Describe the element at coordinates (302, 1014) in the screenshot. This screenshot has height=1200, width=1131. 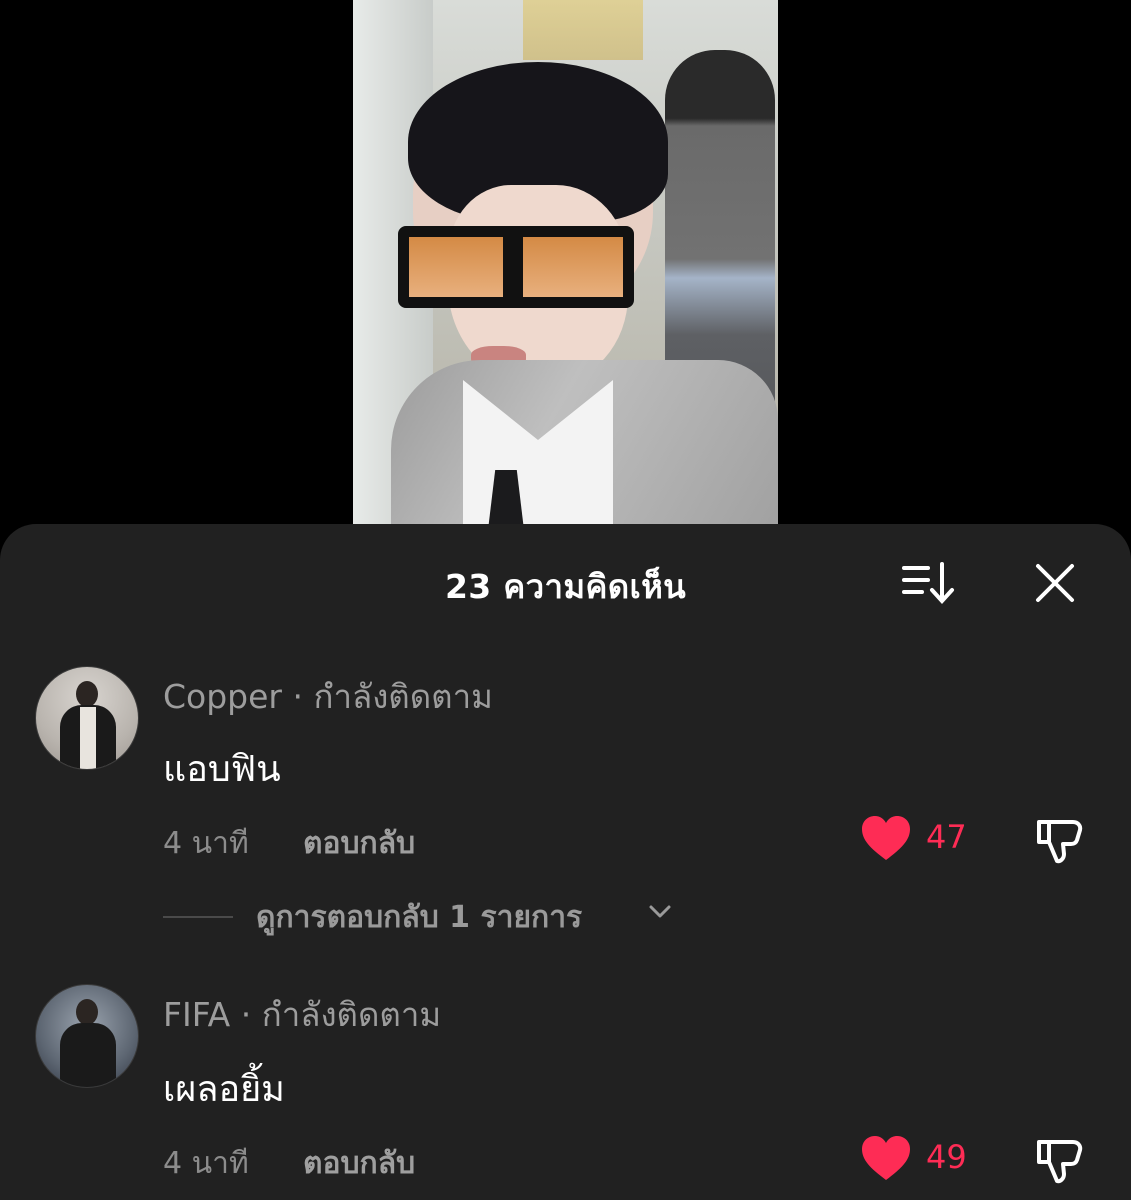
I see `comment-username: FIFA · กำลังติดตาม` at that location.